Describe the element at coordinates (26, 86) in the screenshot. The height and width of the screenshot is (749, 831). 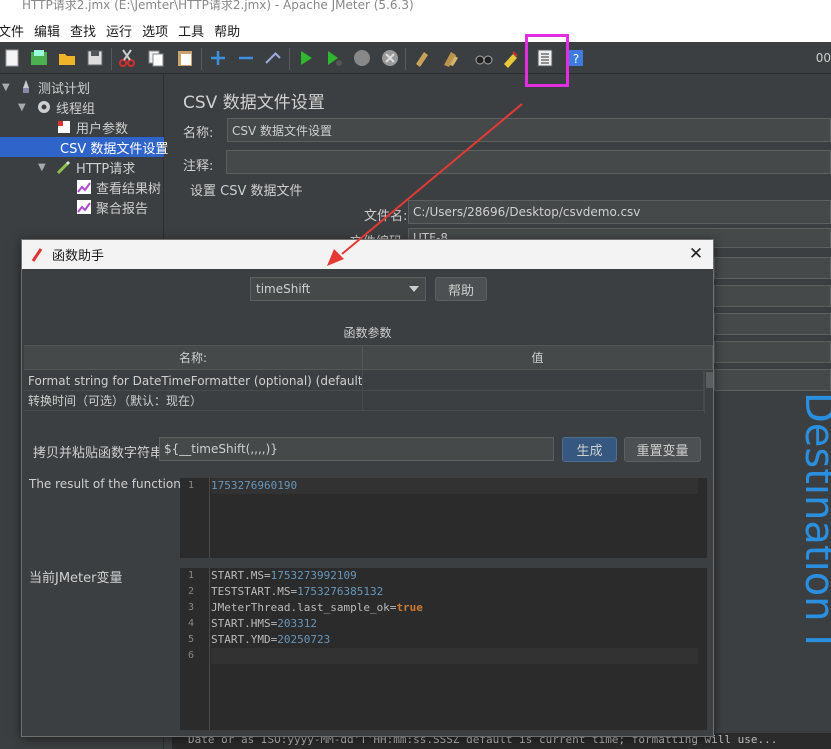
I see `test-plan-icon` at that location.